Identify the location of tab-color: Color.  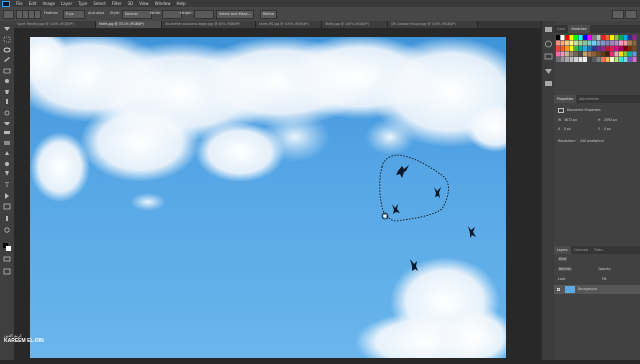
(561, 29).